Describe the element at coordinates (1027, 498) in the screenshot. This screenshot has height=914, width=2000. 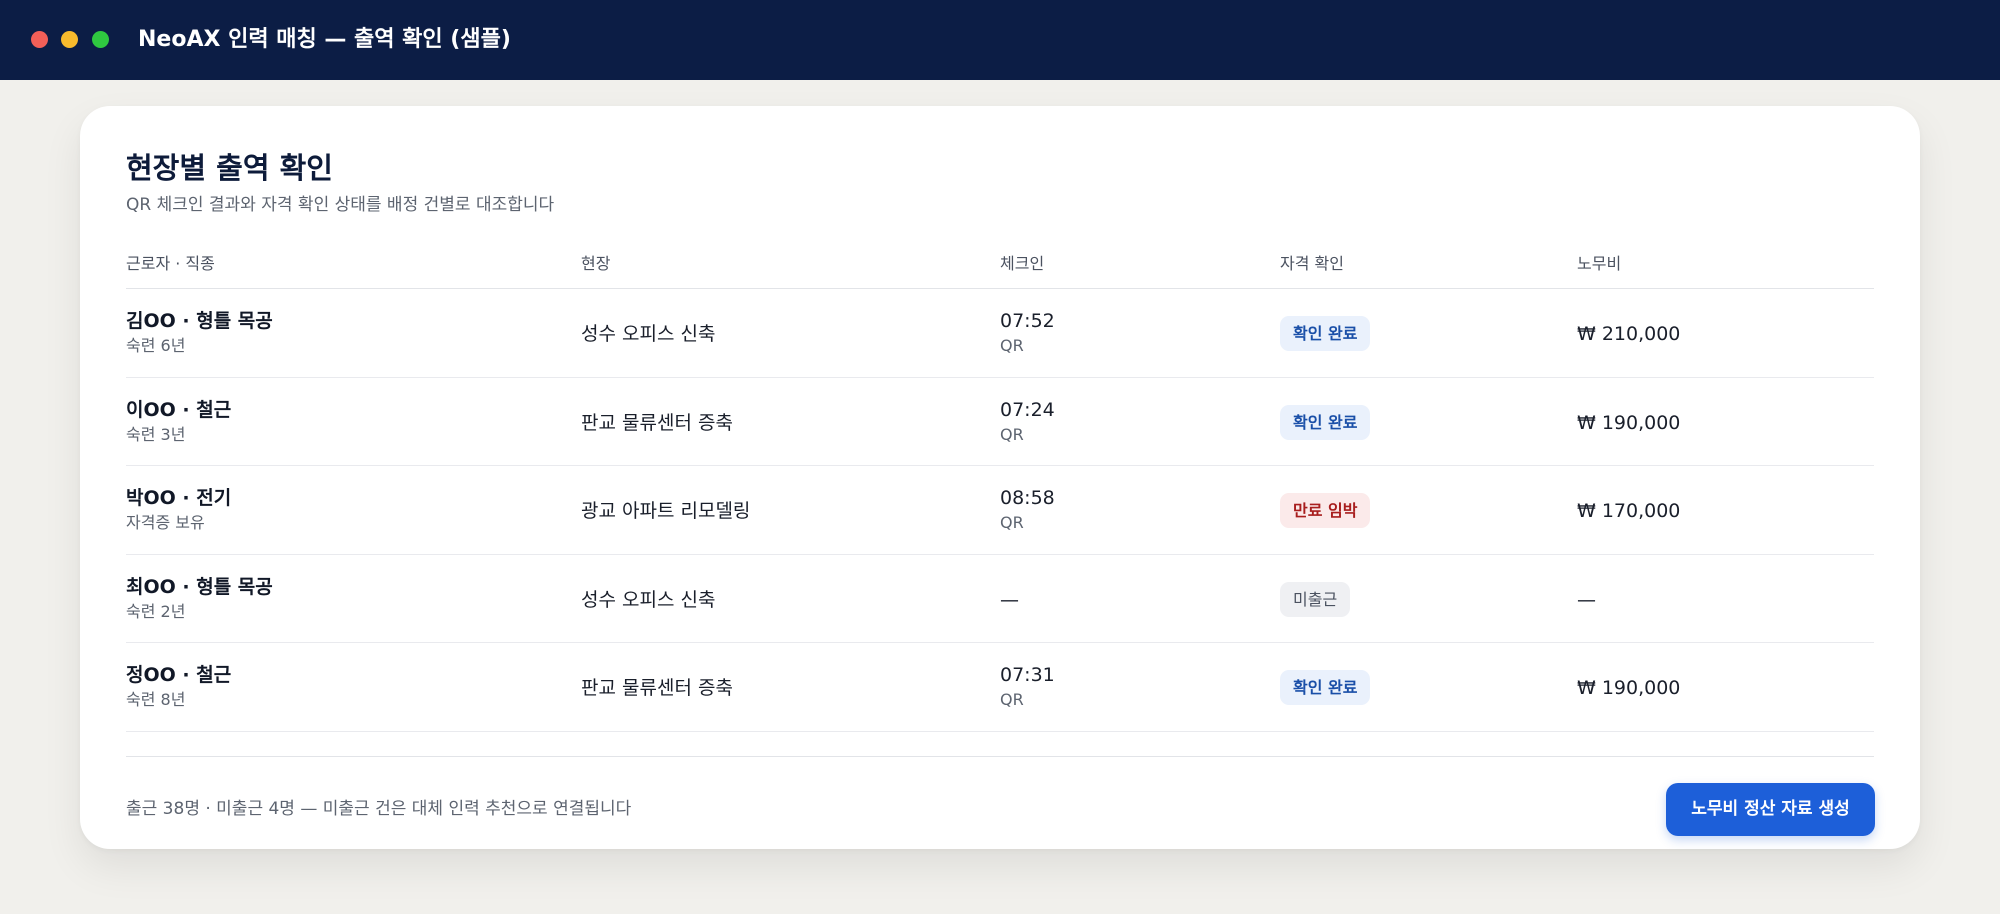
I see `checkin-time: 08:58` at that location.